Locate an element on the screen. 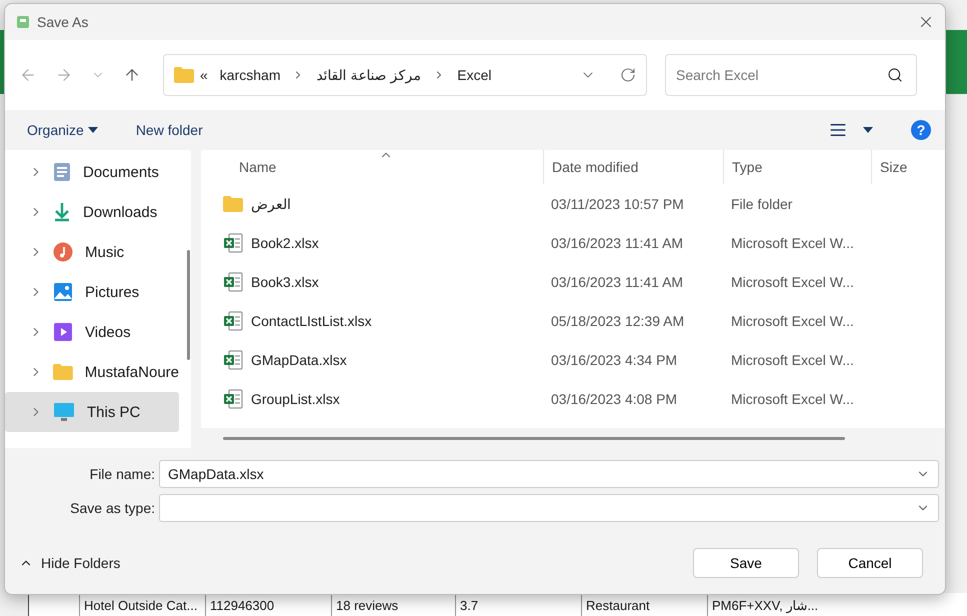  file-name-label: File name: is located at coordinates (121, 474).